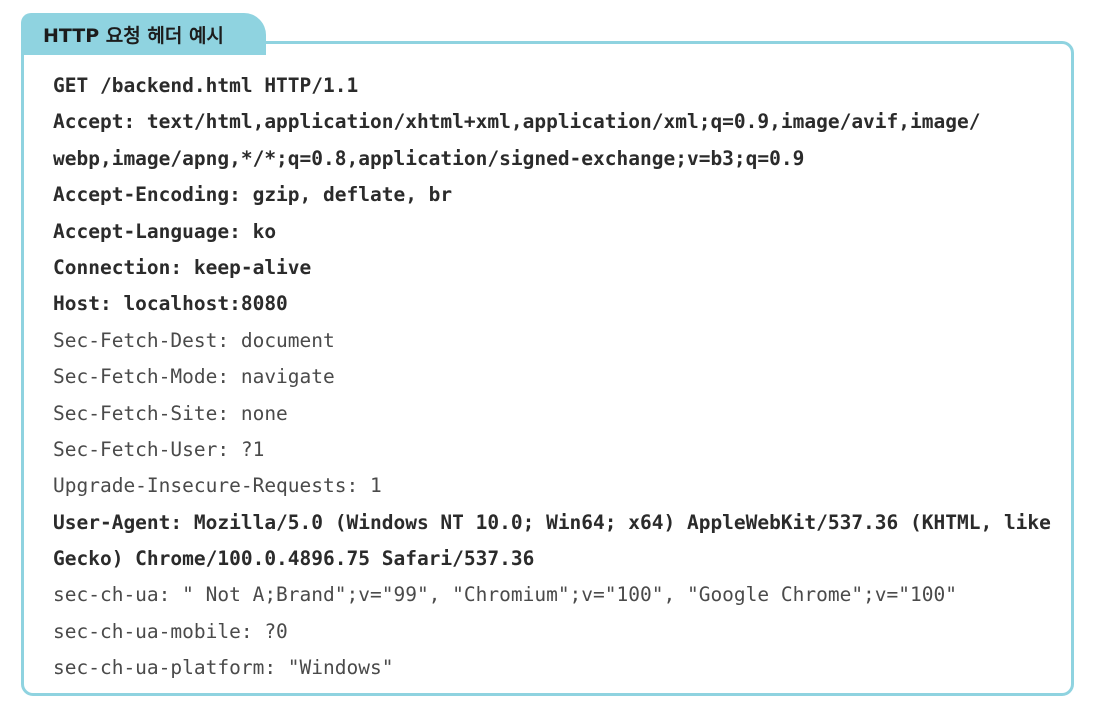 The width and height of the screenshot is (1101, 720). What do you see at coordinates (253, 195) in the screenshot?
I see `header-line: Accept-Encoding: gzip, deflate, br` at bounding box center [253, 195].